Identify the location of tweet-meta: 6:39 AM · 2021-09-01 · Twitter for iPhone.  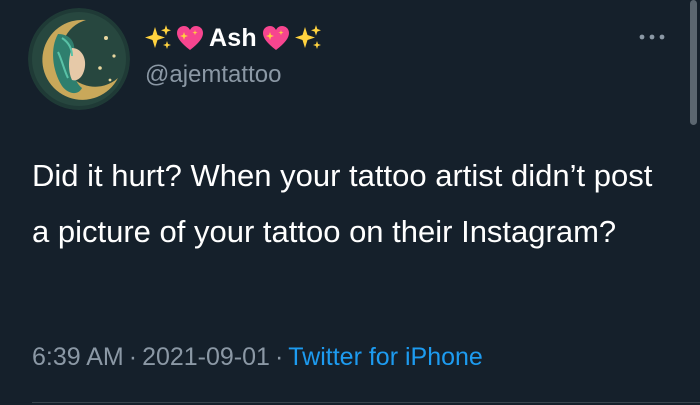
(257, 357).